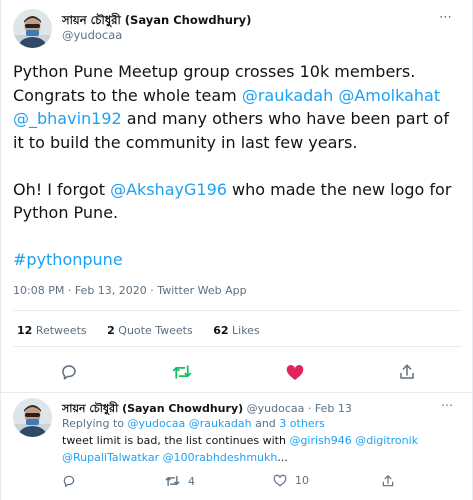 The height and width of the screenshot is (500, 473). I want to click on hashtag-pythonpune: #pythonpune, so click(68, 259).